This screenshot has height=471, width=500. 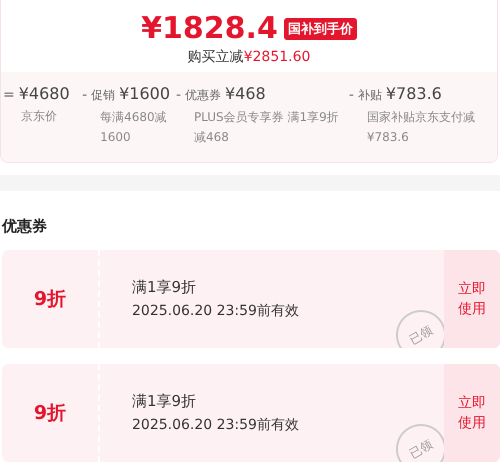 What do you see at coordinates (144, 93) in the screenshot?
I see `breakdown-amount: ¥1600` at bounding box center [144, 93].